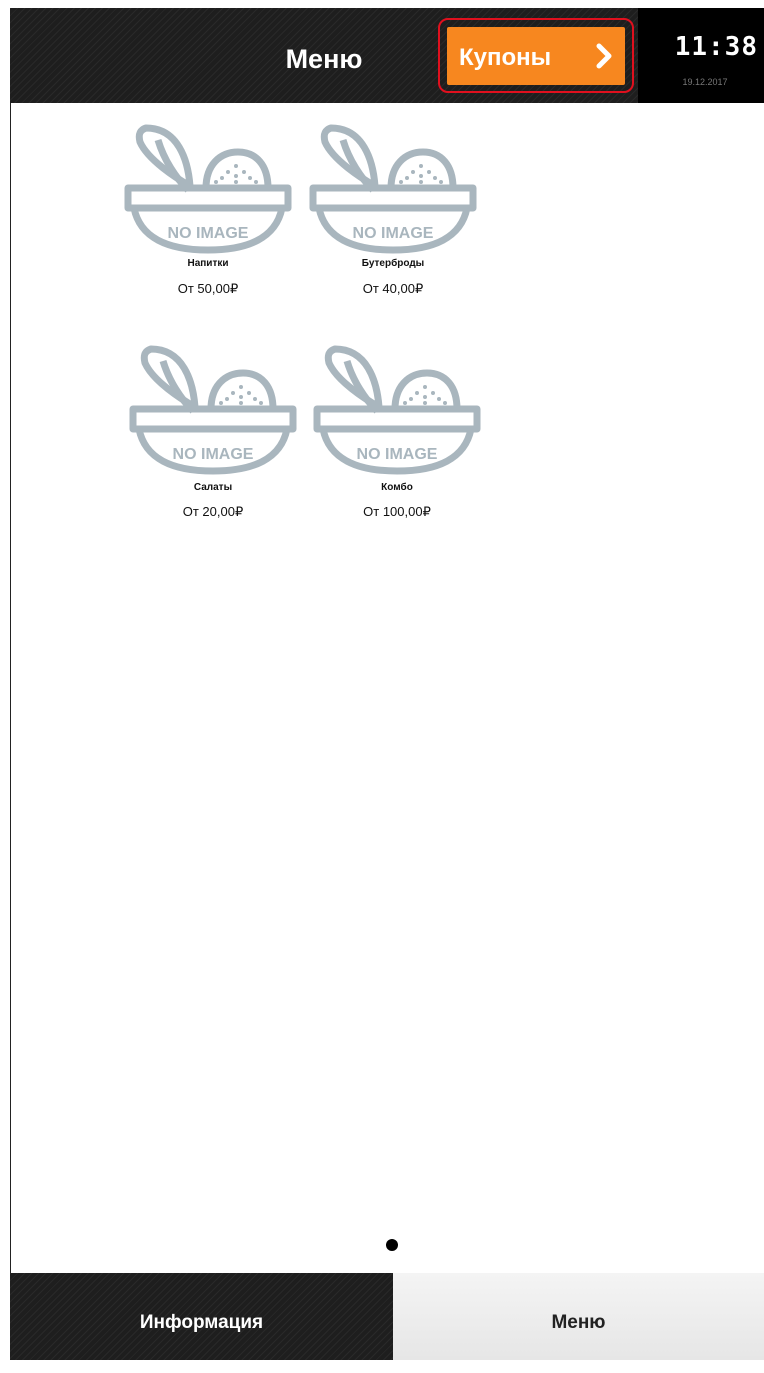 The width and height of the screenshot is (764, 1373). Describe the element at coordinates (208, 288) in the screenshot. I see `category-price: От 50,00₽` at that location.